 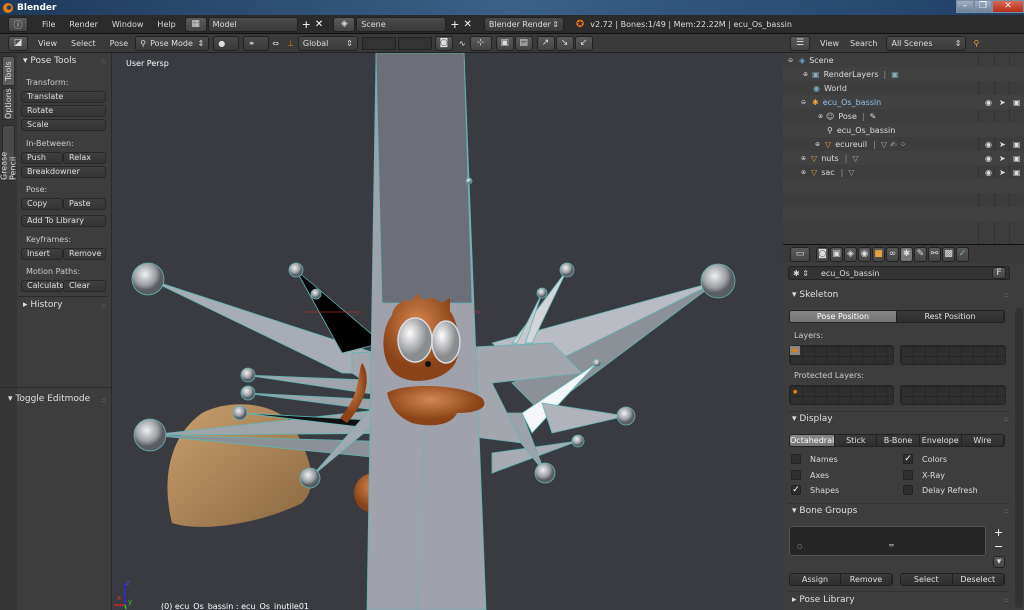 I want to click on display-type-stick: Stick, so click(x=856, y=440).